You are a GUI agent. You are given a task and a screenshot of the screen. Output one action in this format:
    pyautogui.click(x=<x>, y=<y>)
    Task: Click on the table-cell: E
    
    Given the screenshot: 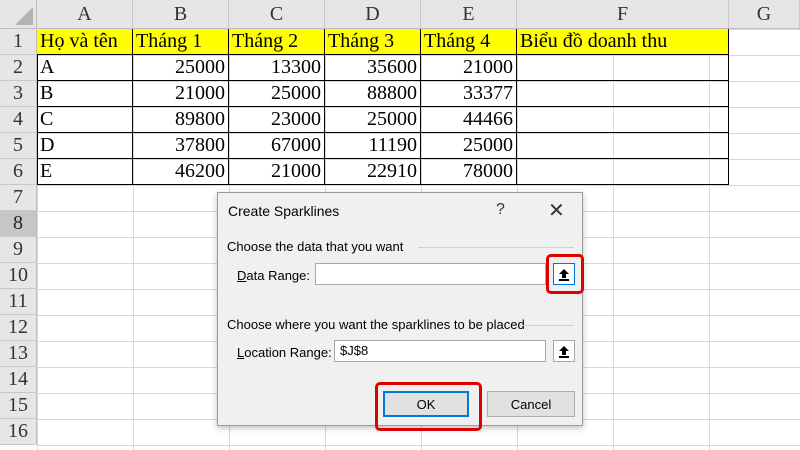 What is the action you would take?
    pyautogui.click(x=85, y=172)
    